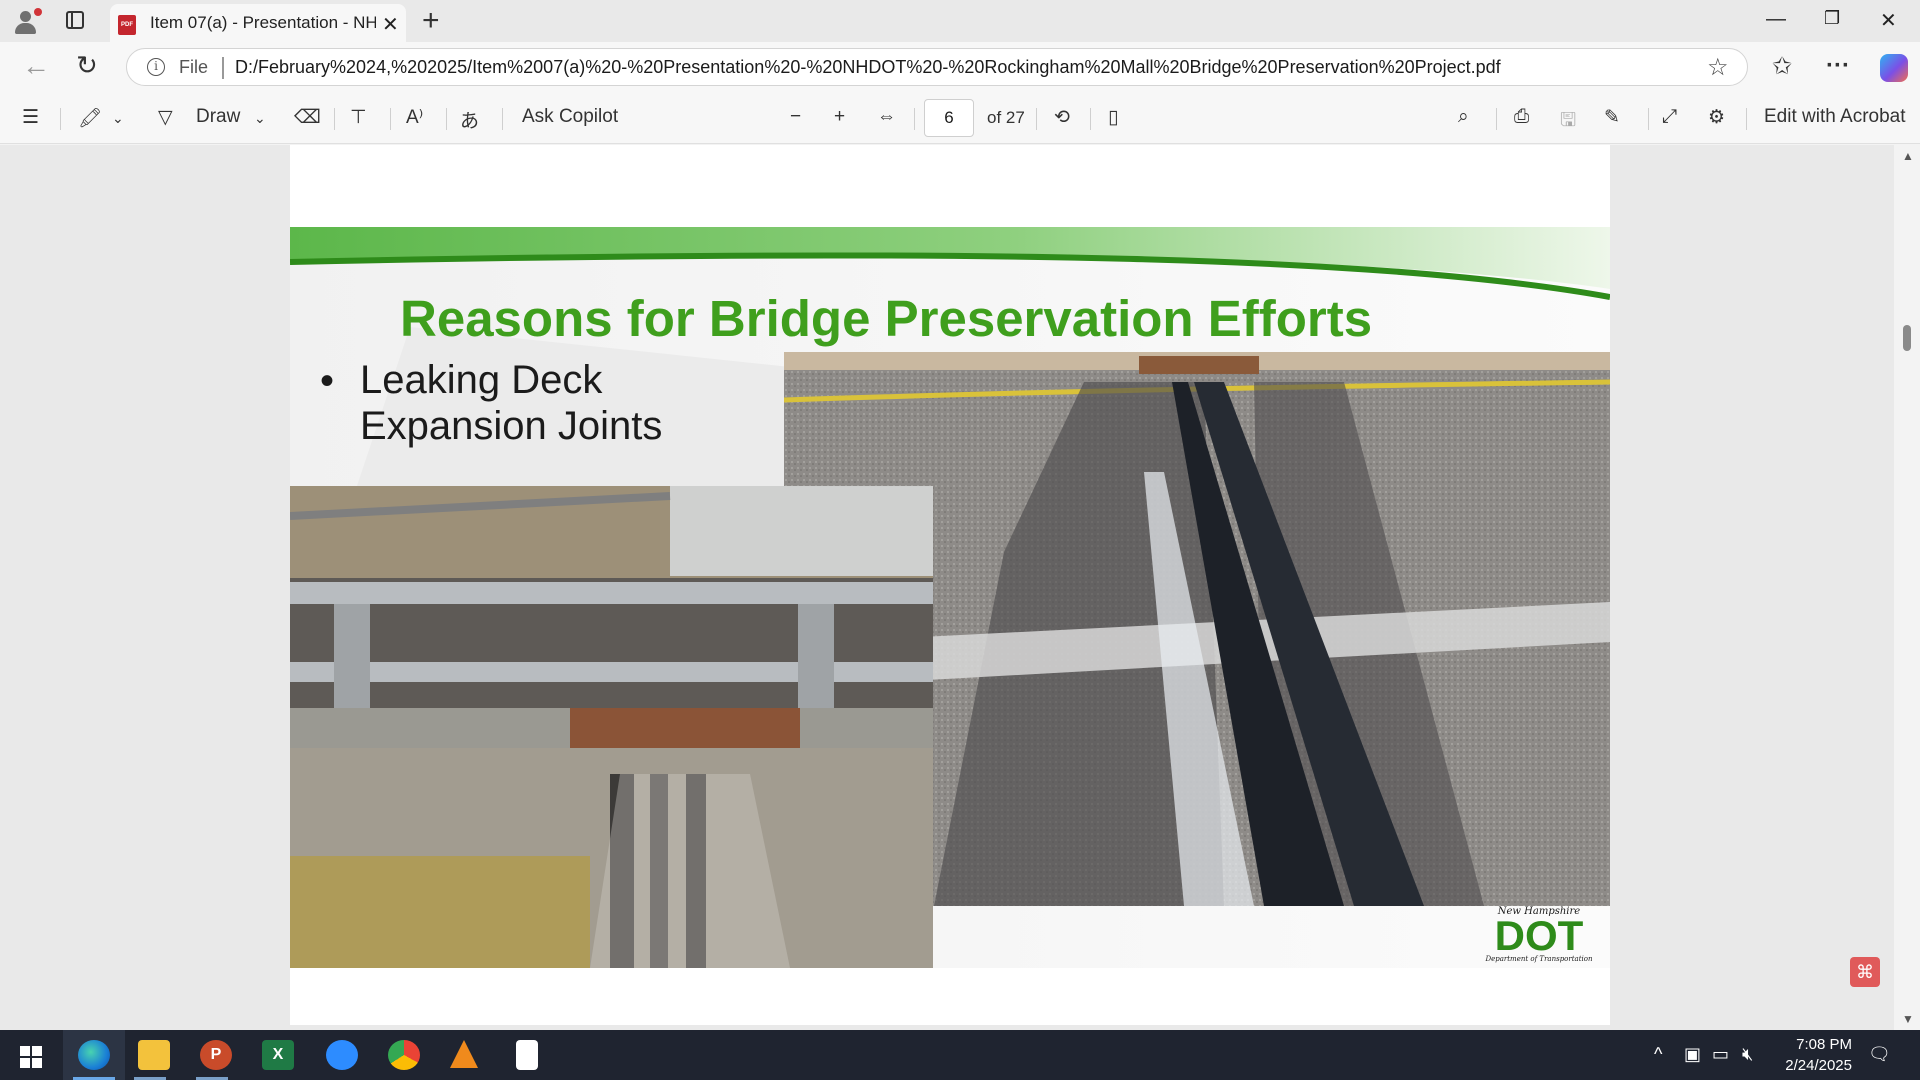 This screenshot has height=1080, width=1920. I want to click on slide-title: Reasons for Bridge Preservation Efforts, so click(886, 318).